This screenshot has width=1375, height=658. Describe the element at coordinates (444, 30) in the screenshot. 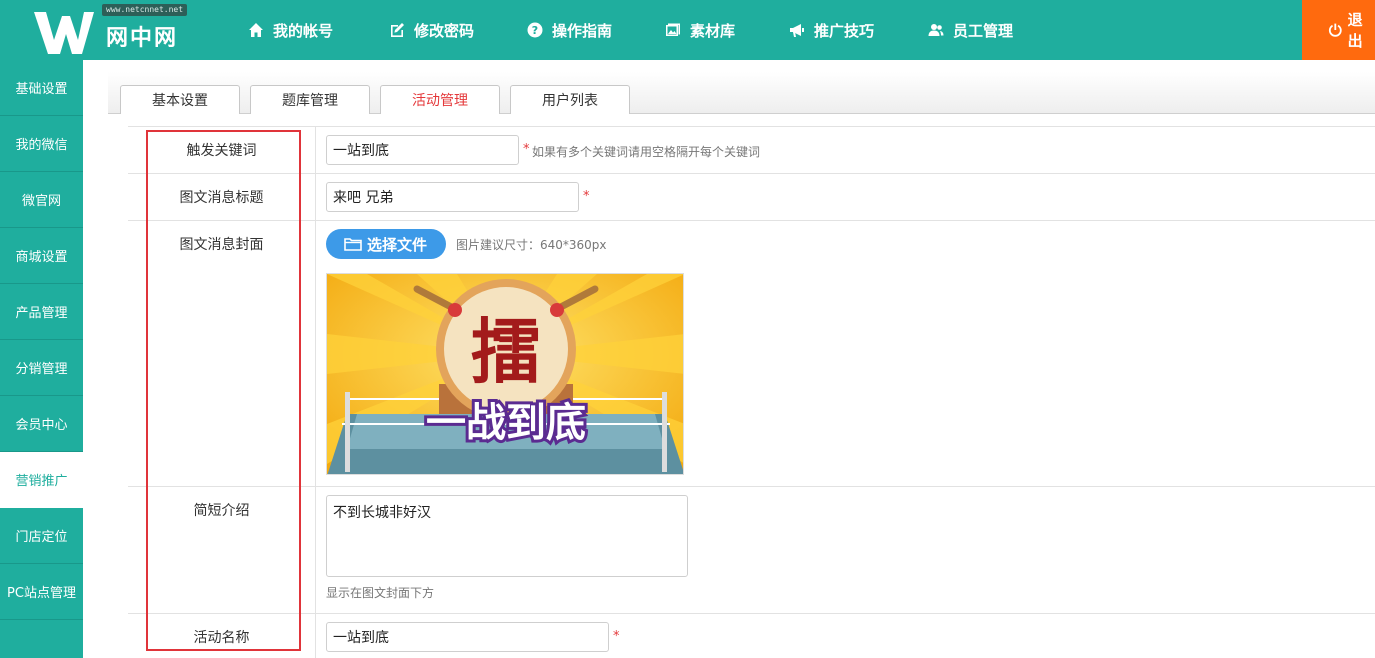

I see `nav-label: 修改密码` at that location.